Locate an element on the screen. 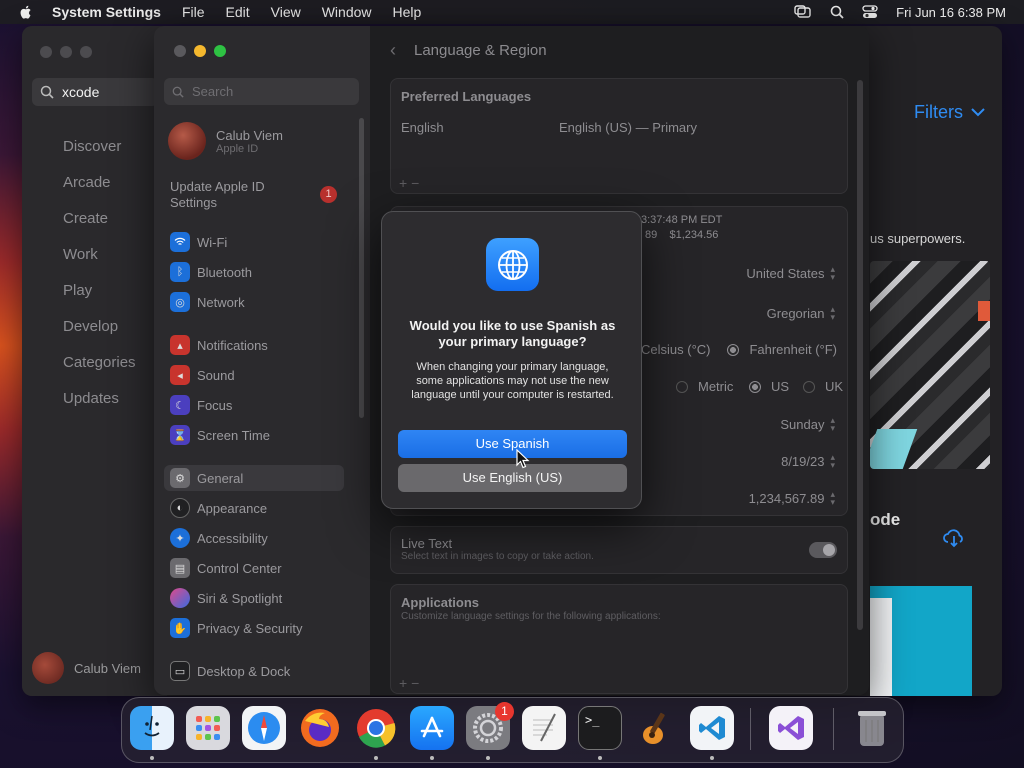  nav-arcade: Arcade is located at coordinates (99, 183).